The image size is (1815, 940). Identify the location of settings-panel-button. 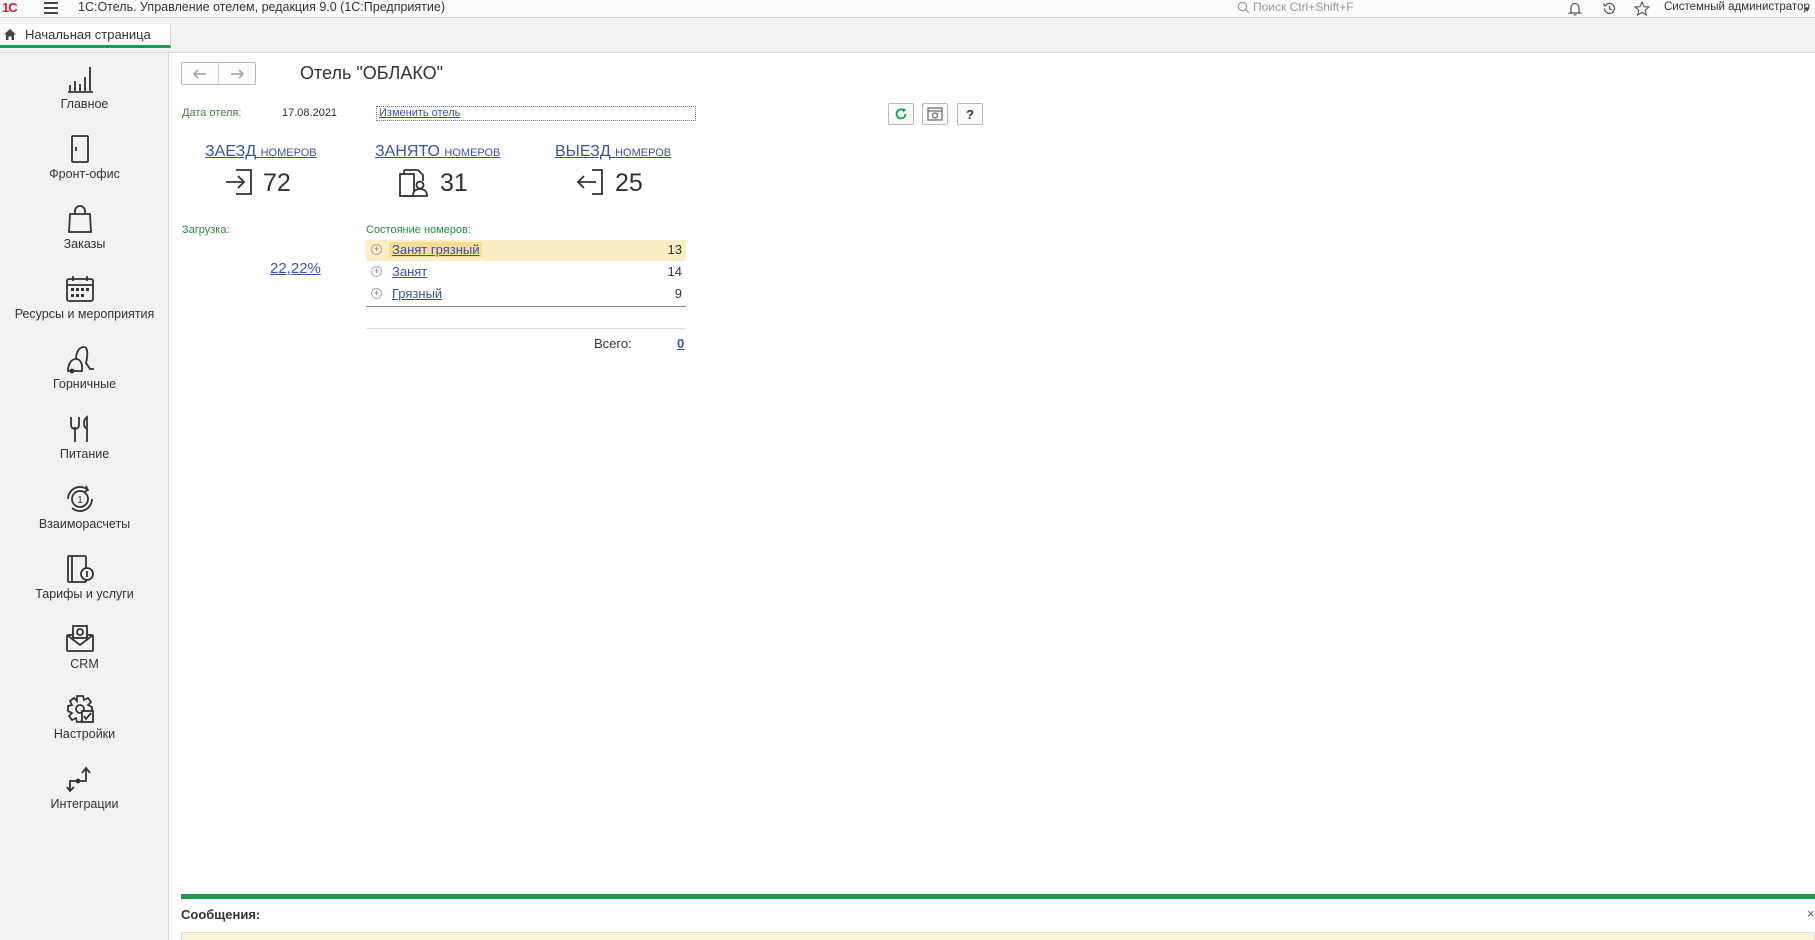
(935, 114).